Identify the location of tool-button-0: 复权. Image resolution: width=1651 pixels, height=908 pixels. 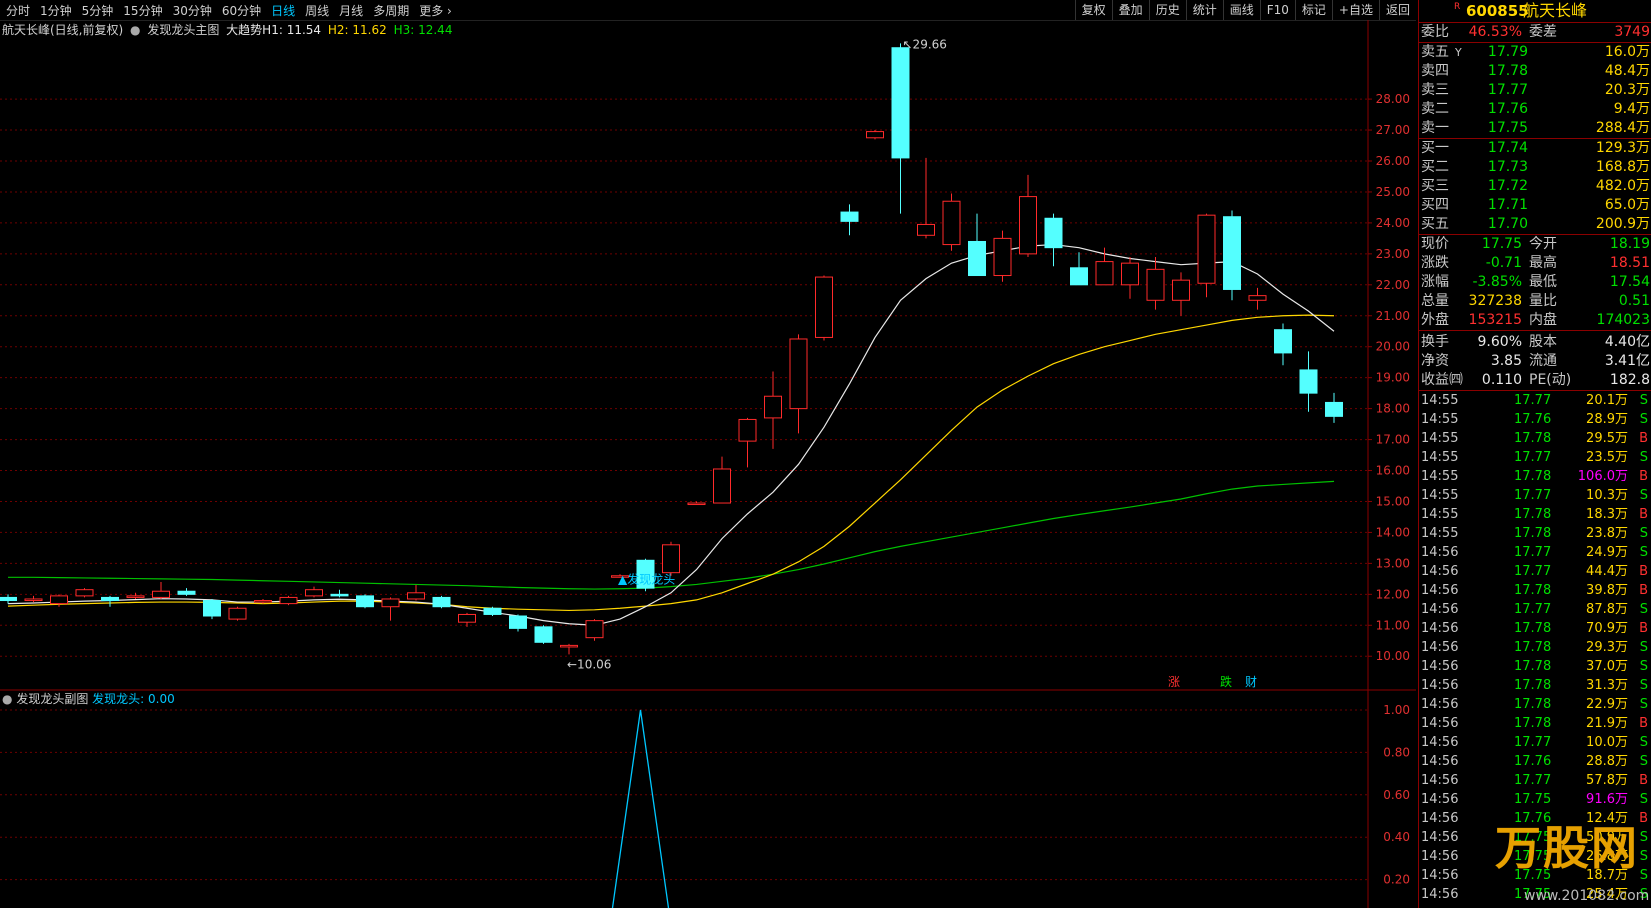
(1093, 10).